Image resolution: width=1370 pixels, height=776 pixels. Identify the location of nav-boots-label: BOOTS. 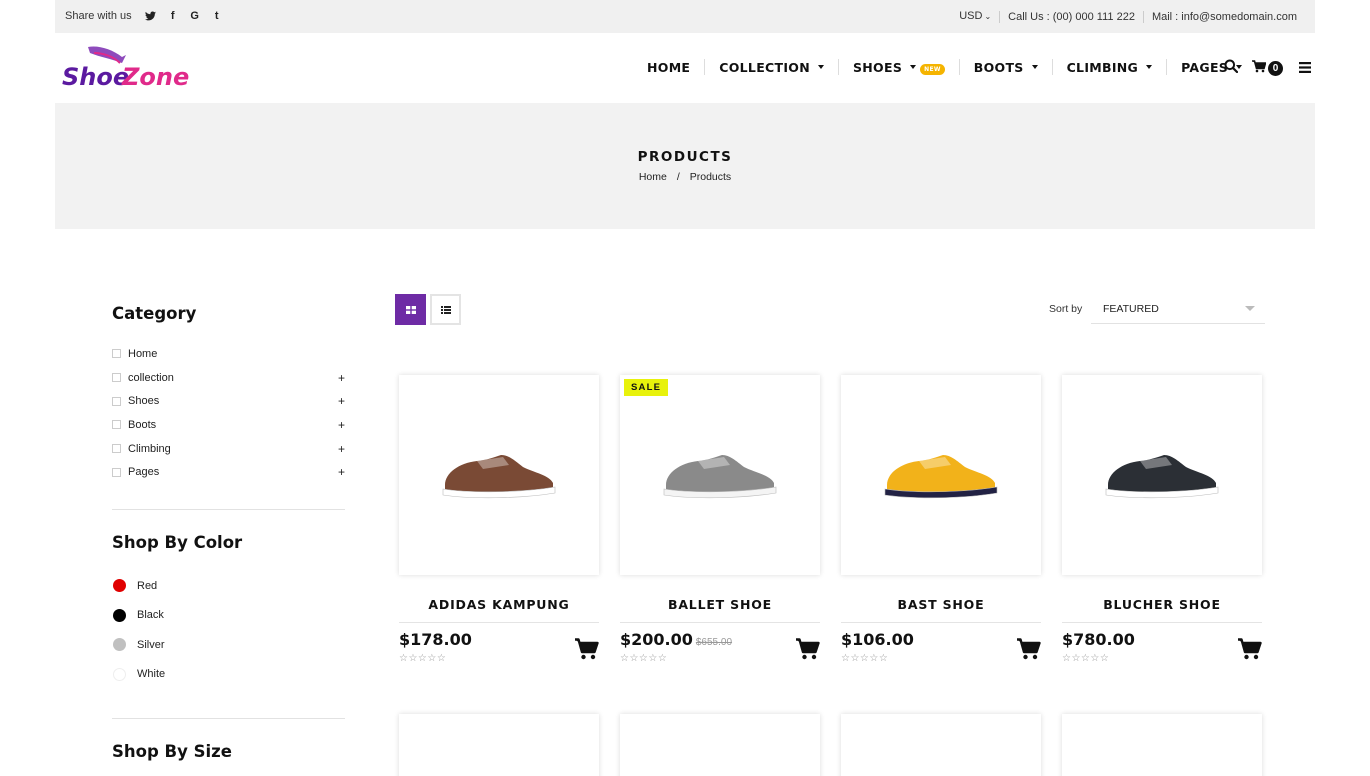
(998, 67).